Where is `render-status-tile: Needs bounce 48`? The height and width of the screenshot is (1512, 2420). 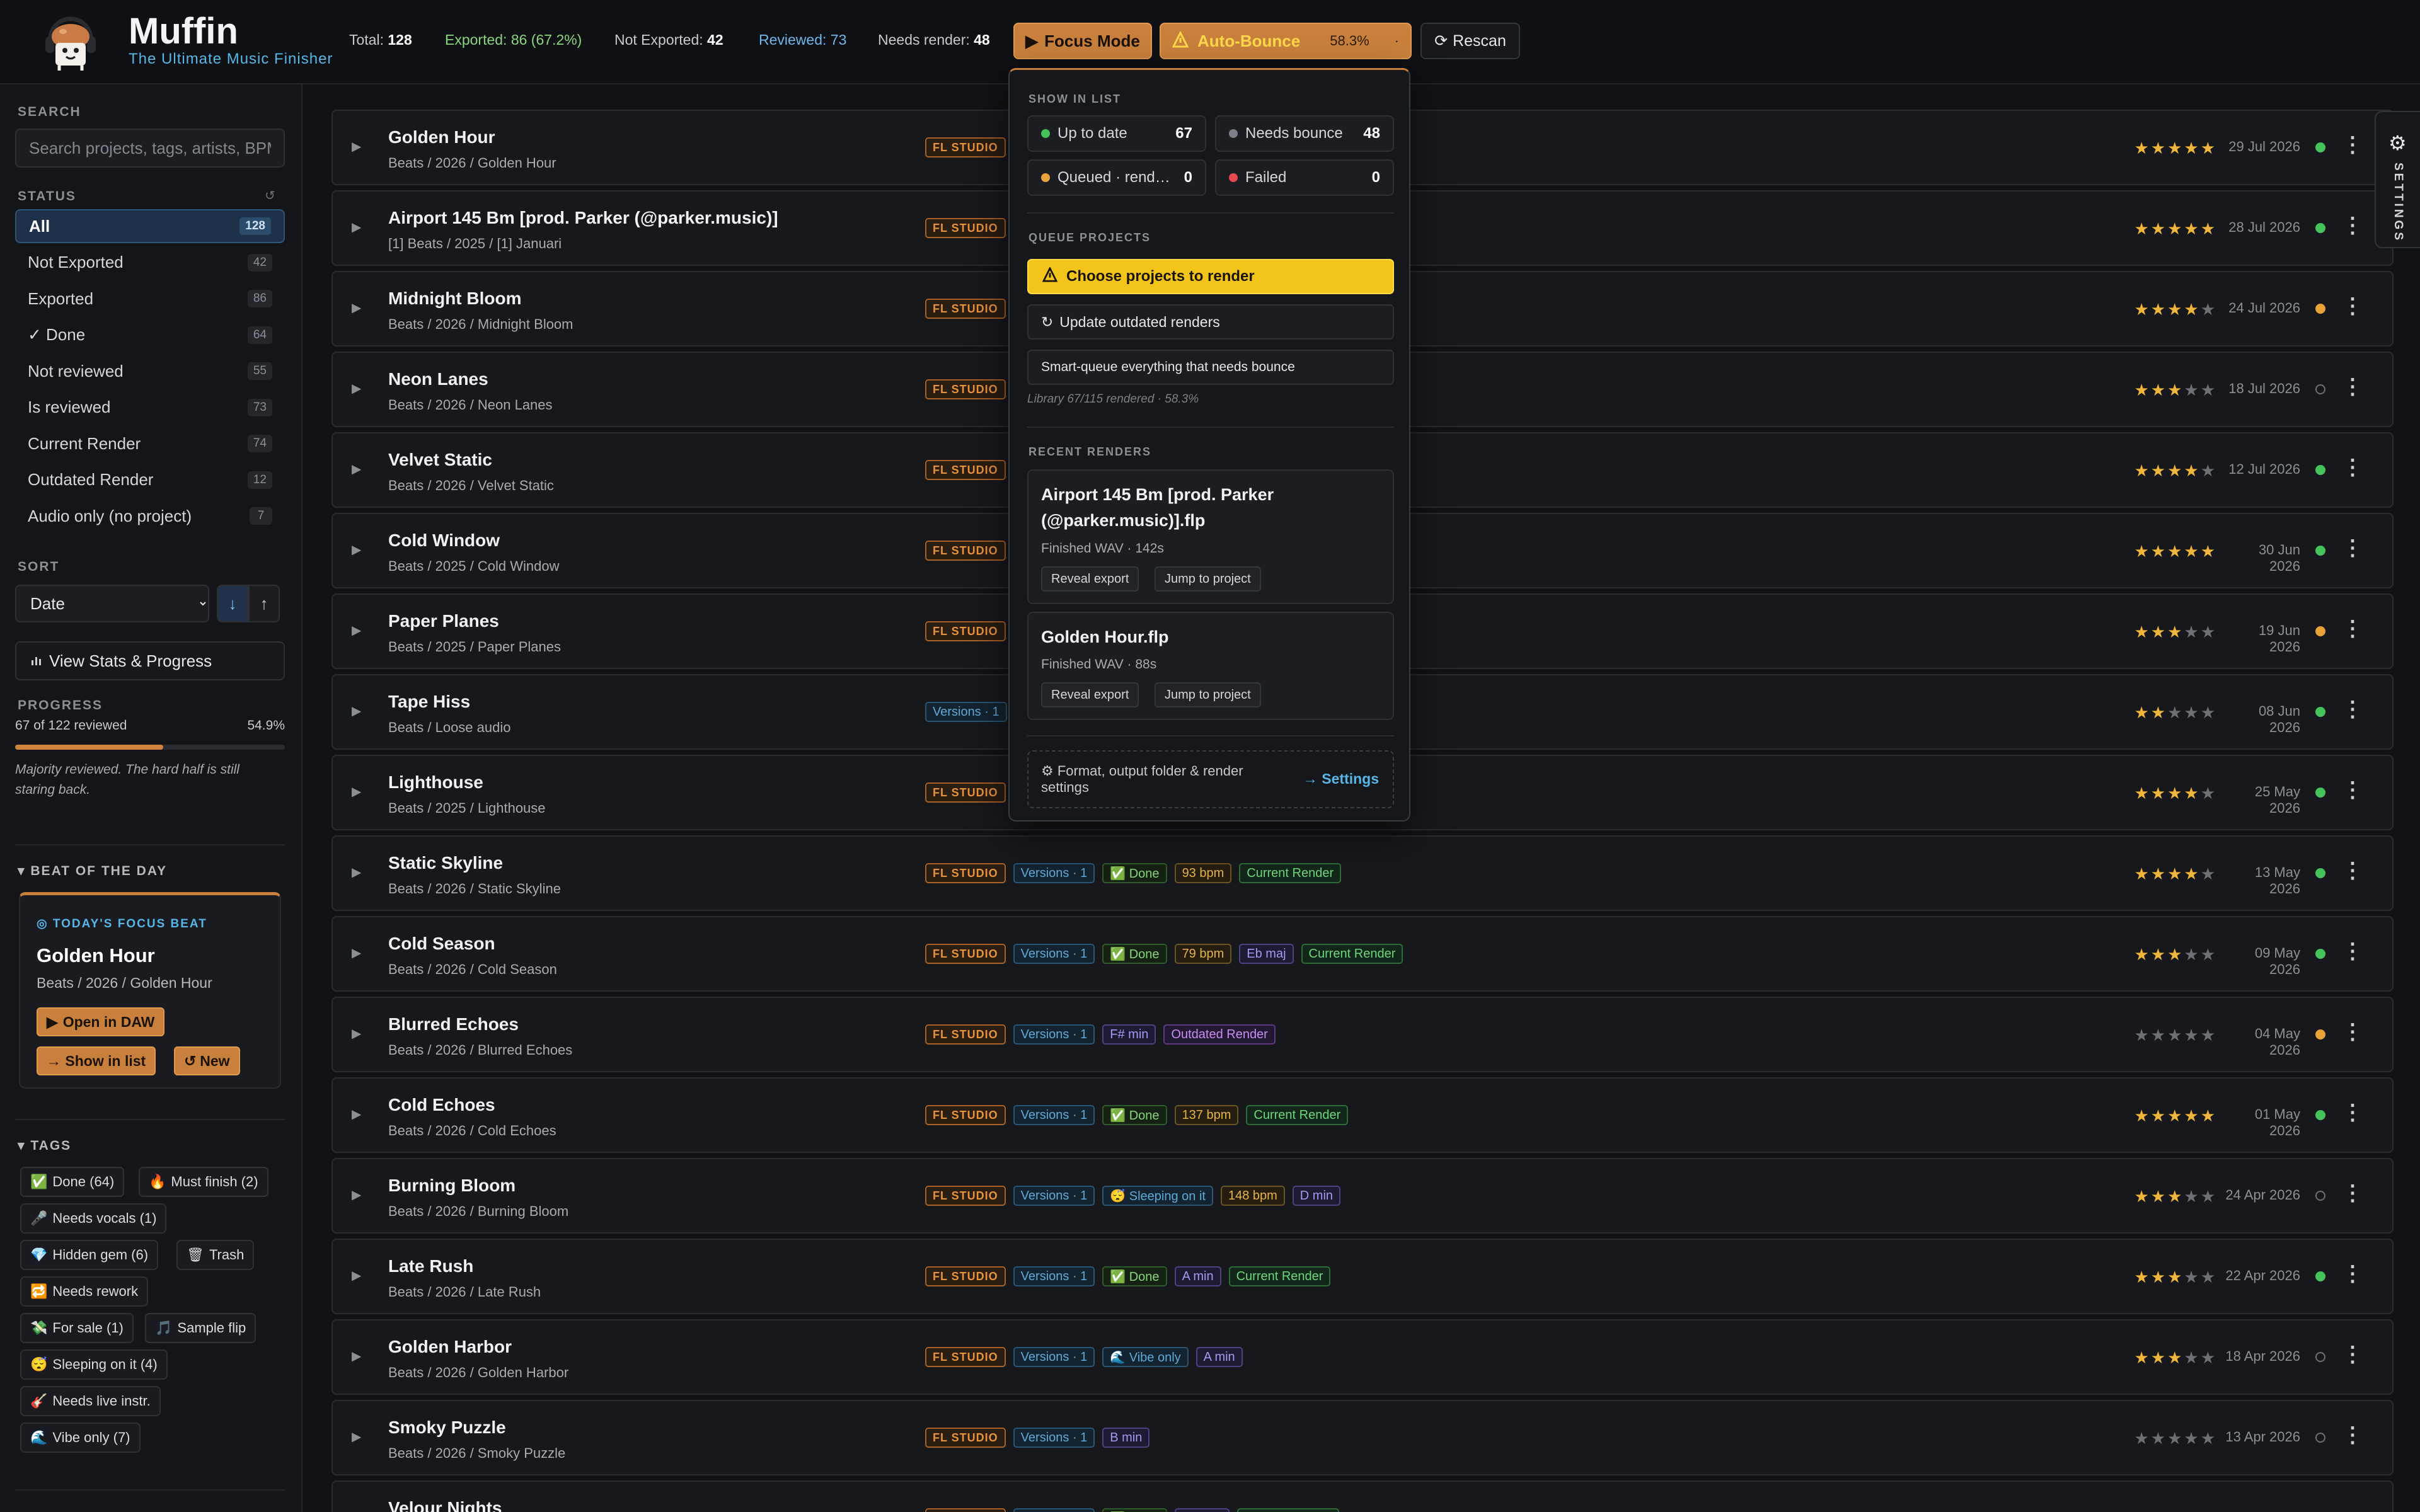
render-status-tile: Needs bounce 48 is located at coordinates (1304, 133).